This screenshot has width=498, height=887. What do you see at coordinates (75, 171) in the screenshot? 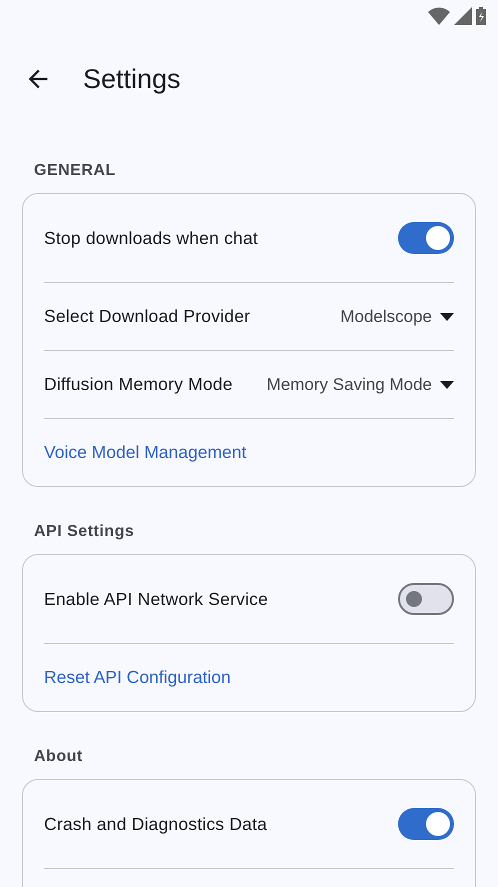
I see `section-title: GENERAL` at bounding box center [75, 171].